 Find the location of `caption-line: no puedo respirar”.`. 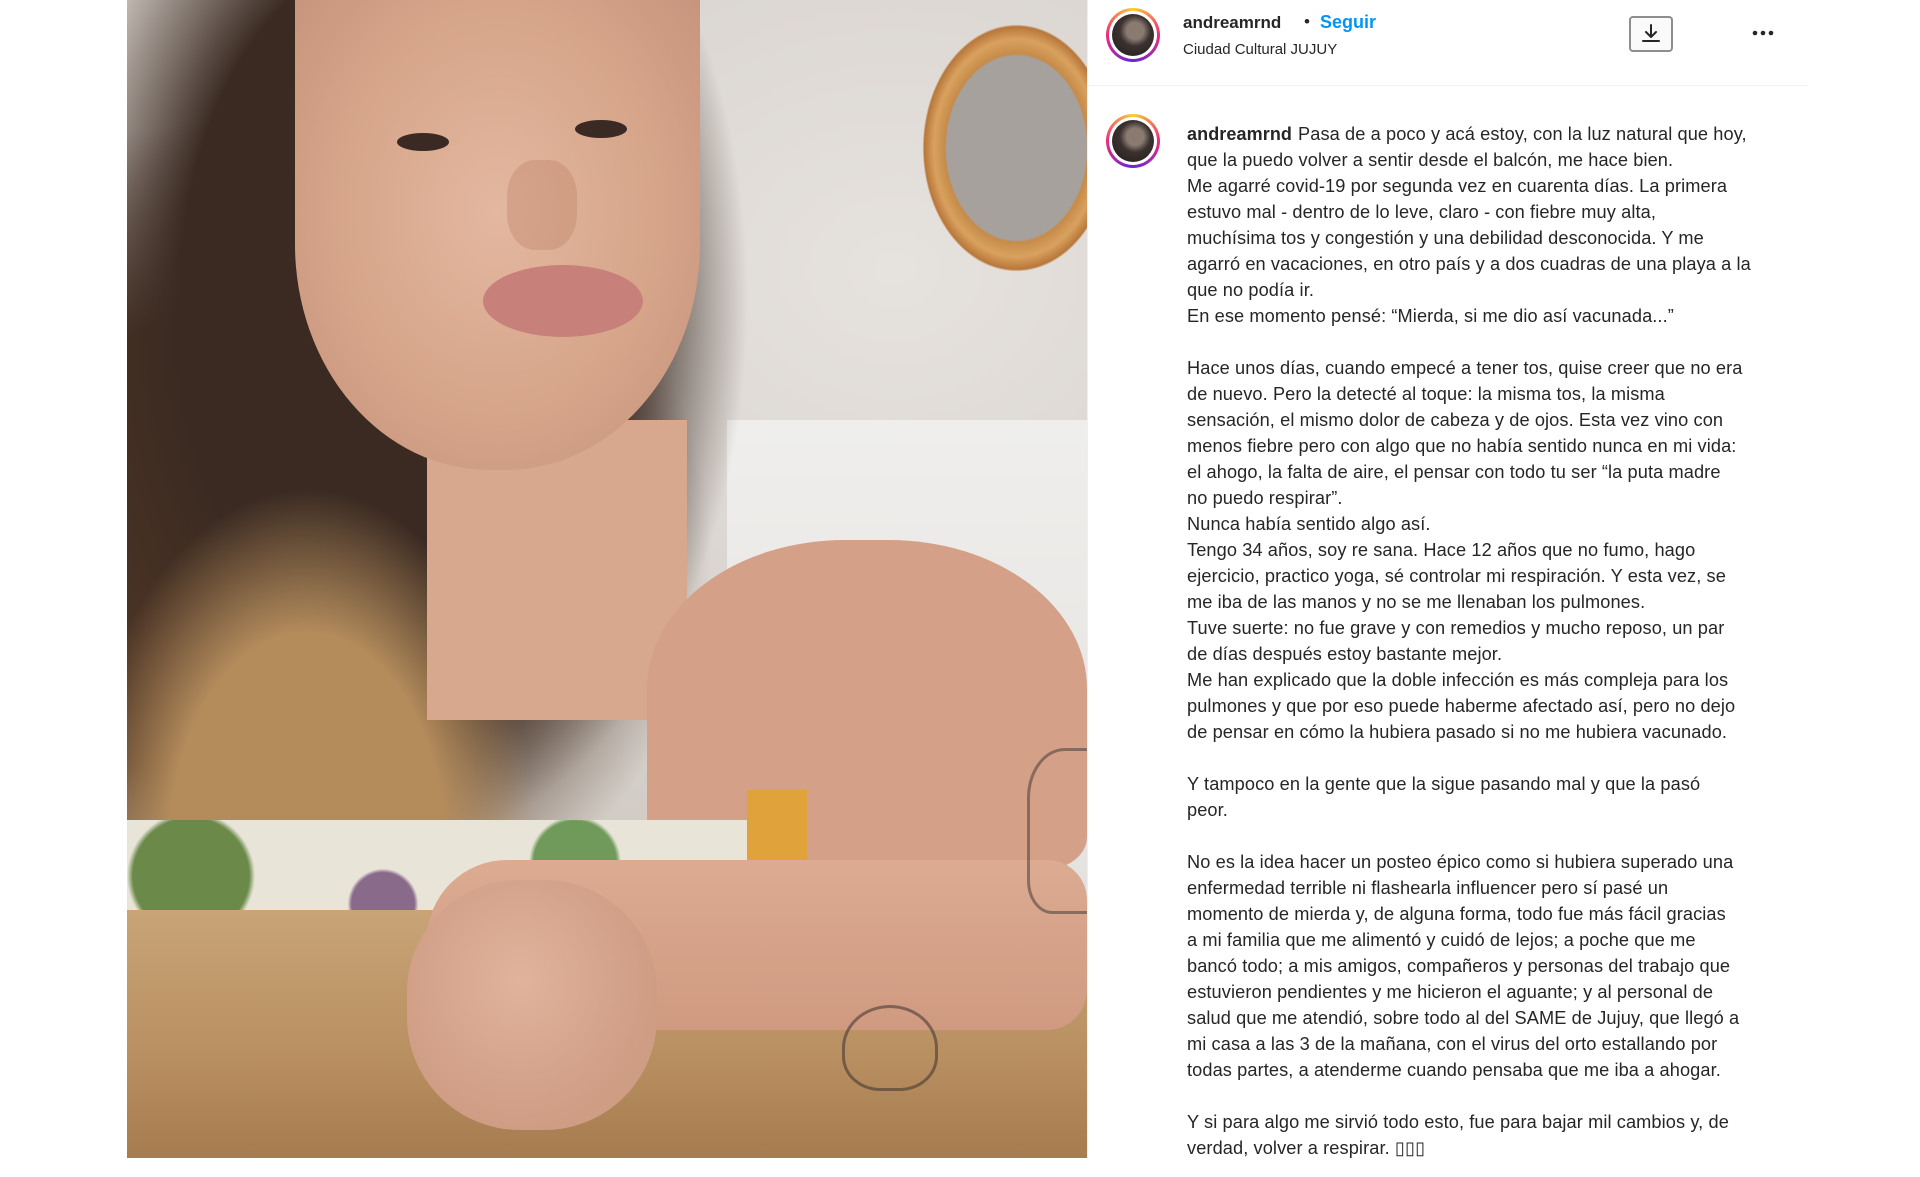

caption-line: no puedo respirar”. is located at coordinates (1265, 498).